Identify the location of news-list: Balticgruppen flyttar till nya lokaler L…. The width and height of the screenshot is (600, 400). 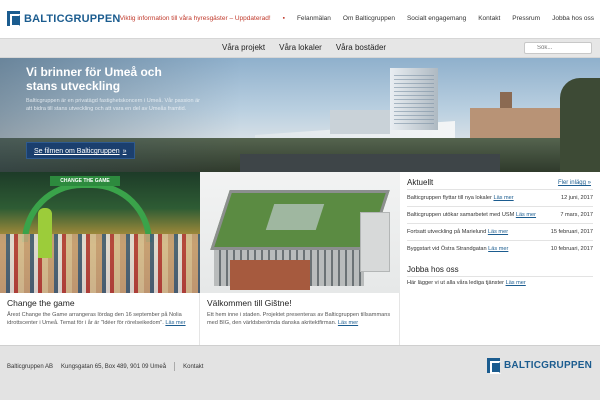
(500, 223).